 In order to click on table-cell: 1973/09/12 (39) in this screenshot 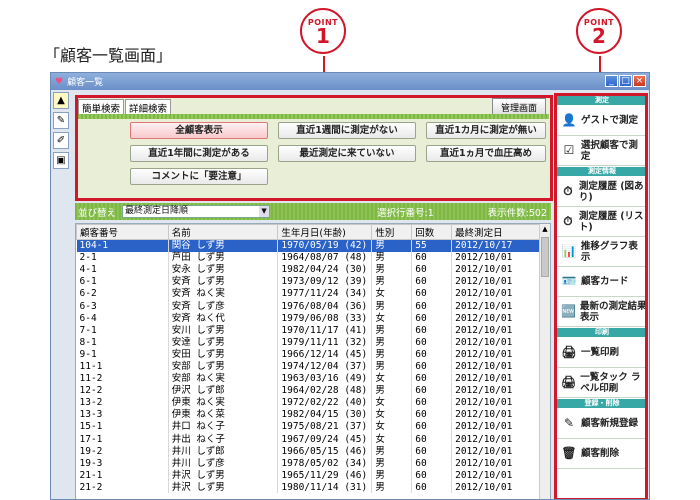, I will do `click(325, 281)`.